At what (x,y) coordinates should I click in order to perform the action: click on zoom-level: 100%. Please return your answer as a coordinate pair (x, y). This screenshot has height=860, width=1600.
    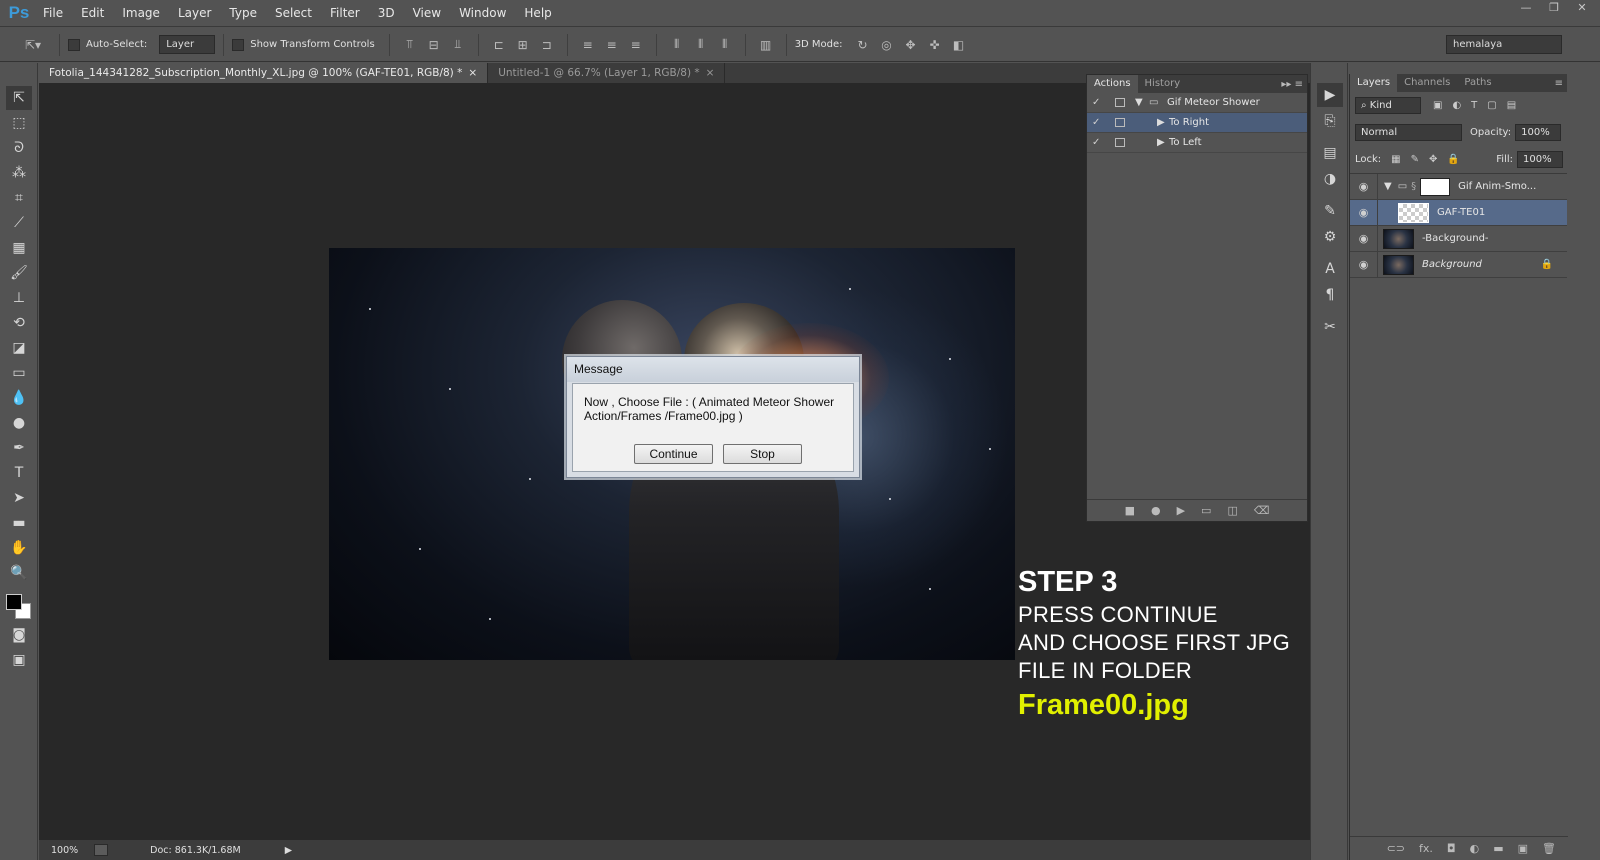
    Looking at the image, I should click on (64, 850).